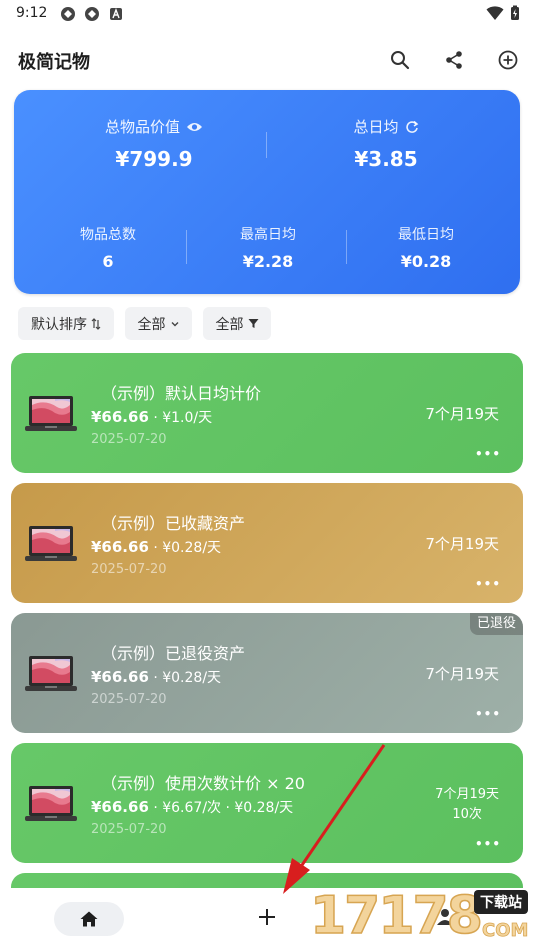  What do you see at coordinates (396, 916) in the screenshot?
I see `watermark-number: 17178` at bounding box center [396, 916].